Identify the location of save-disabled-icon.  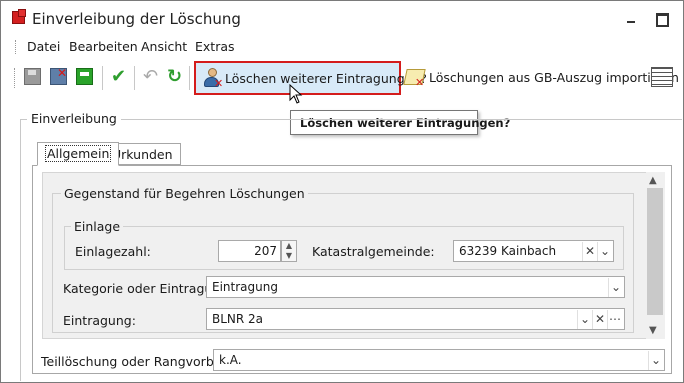
(32, 76).